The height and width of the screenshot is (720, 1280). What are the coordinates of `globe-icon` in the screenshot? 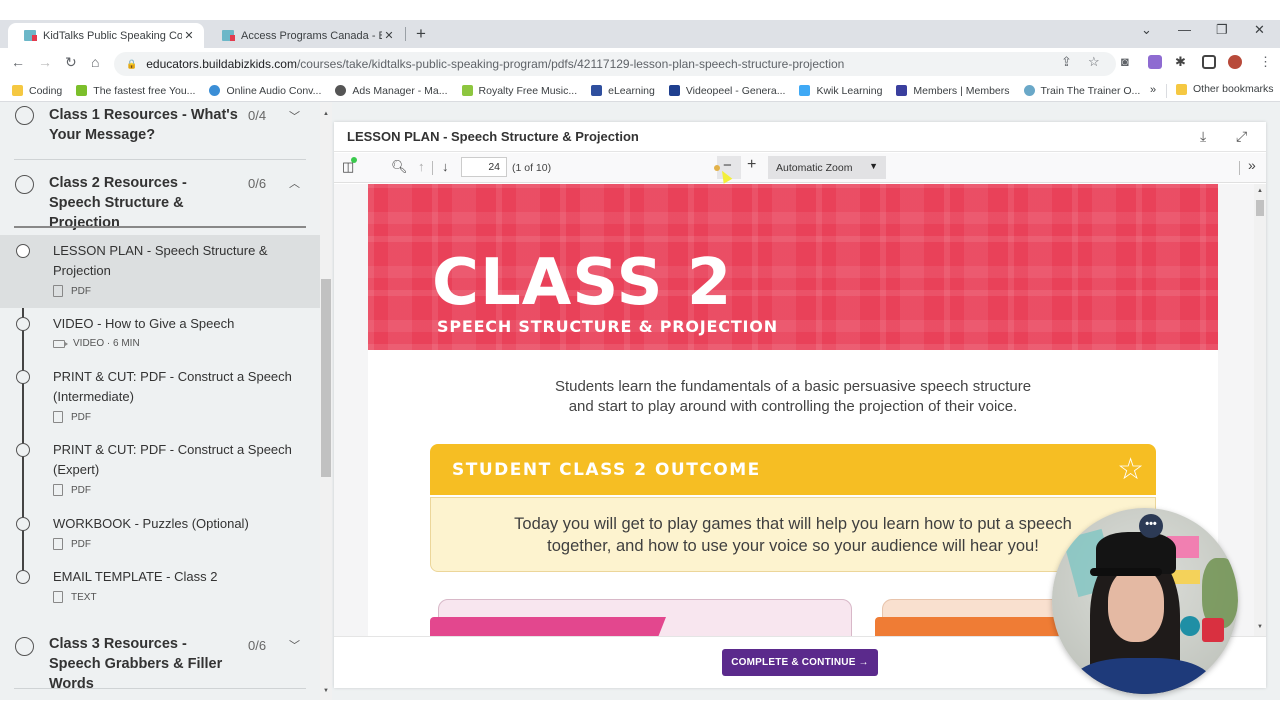 It's located at (341, 90).